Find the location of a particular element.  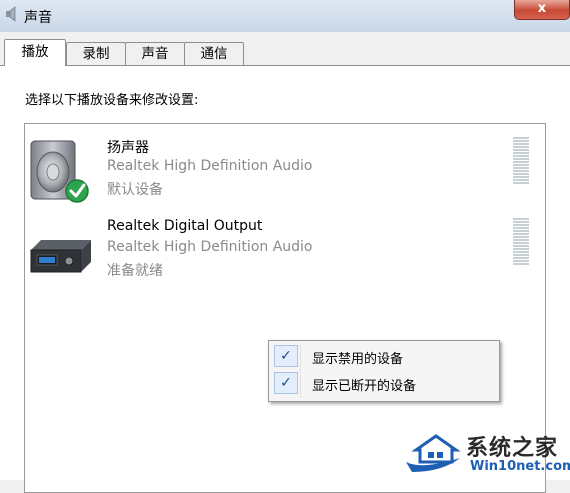

close-button: x is located at coordinates (542, 10).